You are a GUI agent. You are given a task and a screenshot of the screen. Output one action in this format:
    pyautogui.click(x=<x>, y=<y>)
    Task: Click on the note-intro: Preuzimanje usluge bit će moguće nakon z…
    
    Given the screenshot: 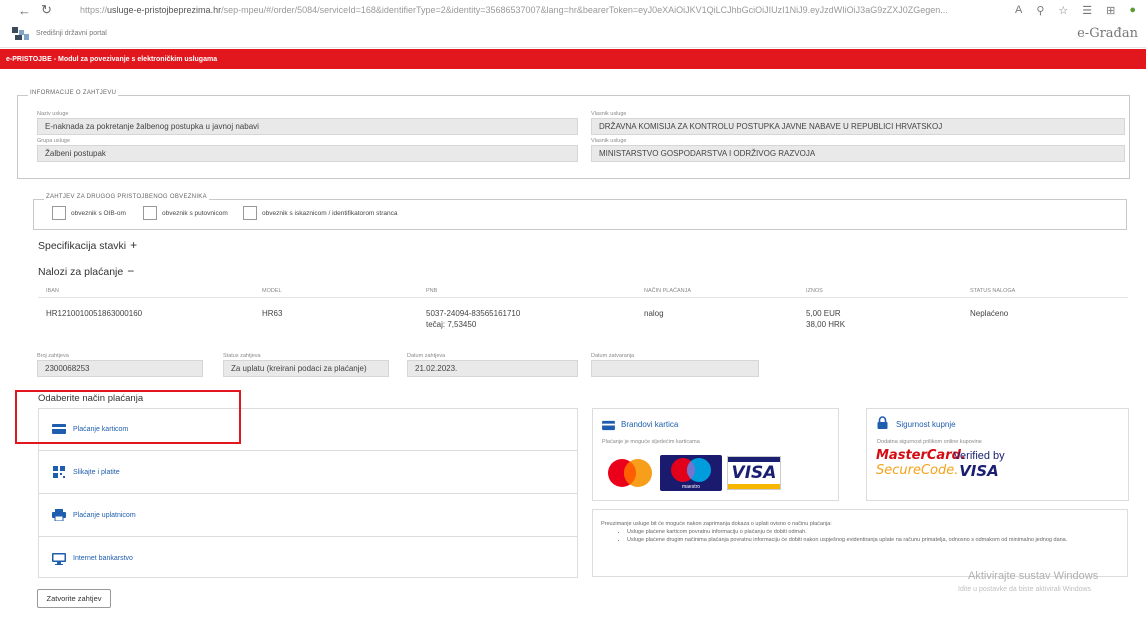 What is the action you would take?
    pyautogui.click(x=716, y=524)
    